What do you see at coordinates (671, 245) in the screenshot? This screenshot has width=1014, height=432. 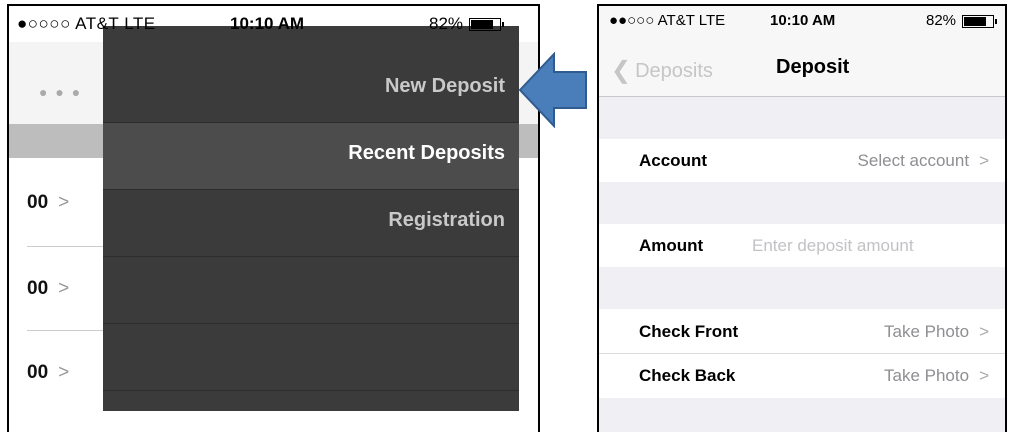 I see `amount-label: Amount` at bounding box center [671, 245].